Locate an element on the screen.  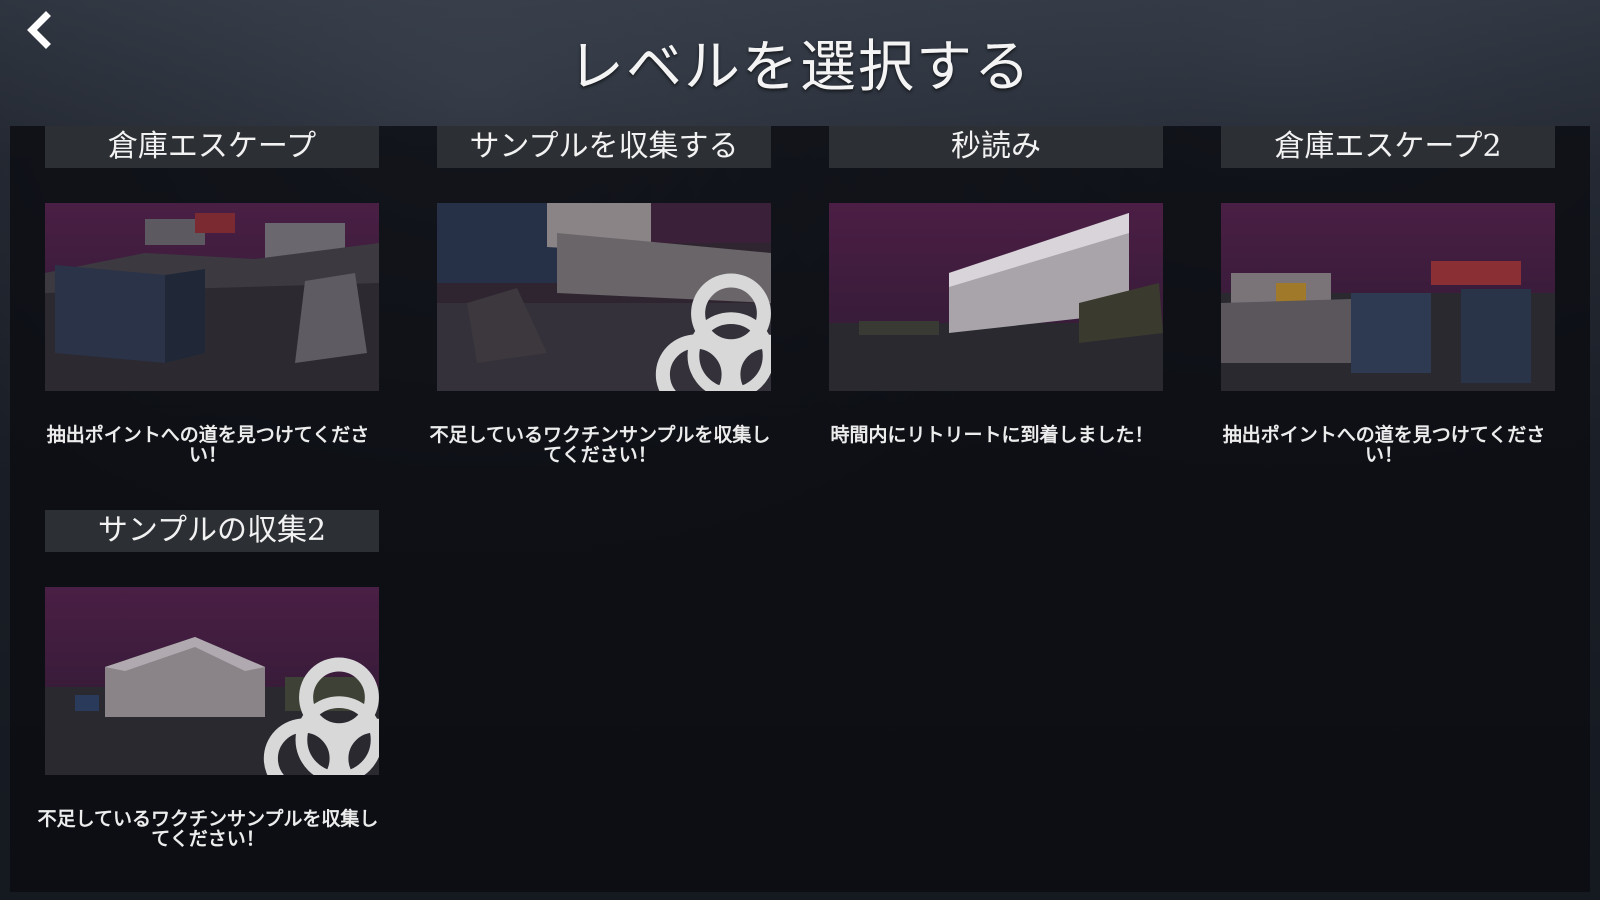
level-card-warehouse-escape: 倉庫エスケープ 抽出ポイントへの道を見つけてください！ is located at coordinates (208, 295).